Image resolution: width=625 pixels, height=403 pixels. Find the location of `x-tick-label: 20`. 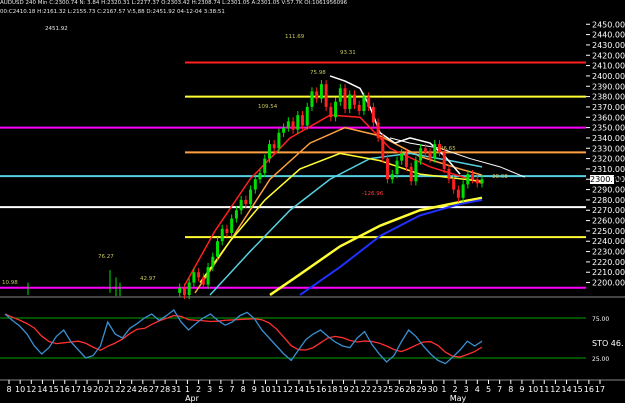

x-tick-label: 20 is located at coordinates (98, 389).